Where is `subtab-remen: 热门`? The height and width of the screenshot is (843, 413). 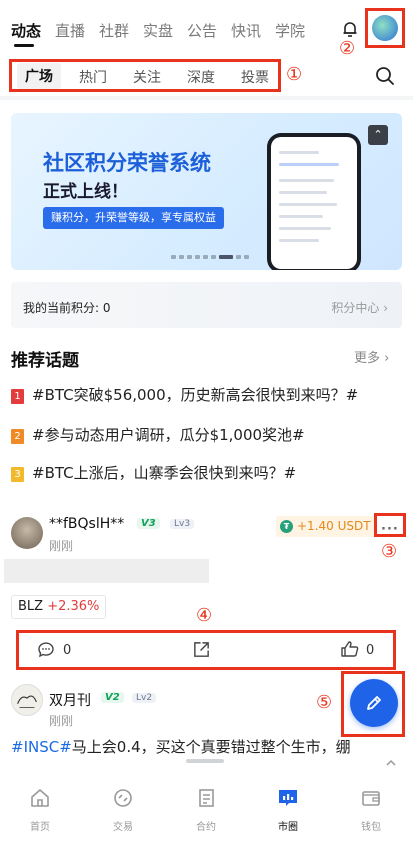
subtab-remen: 热门 is located at coordinates (93, 77).